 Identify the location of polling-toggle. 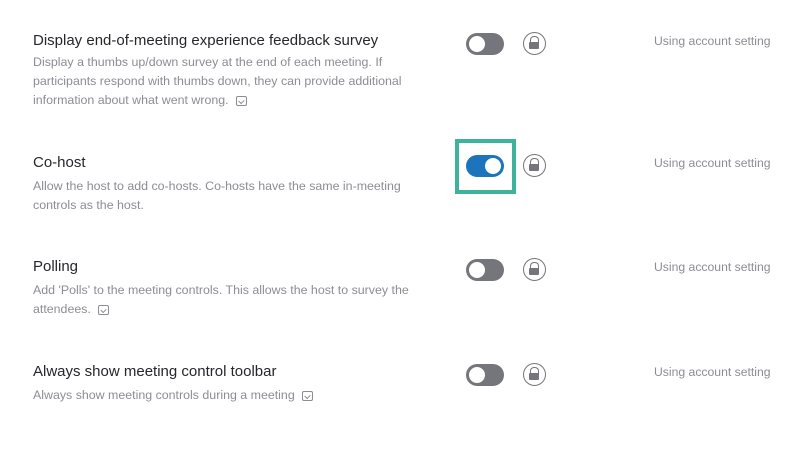
(485, 270).